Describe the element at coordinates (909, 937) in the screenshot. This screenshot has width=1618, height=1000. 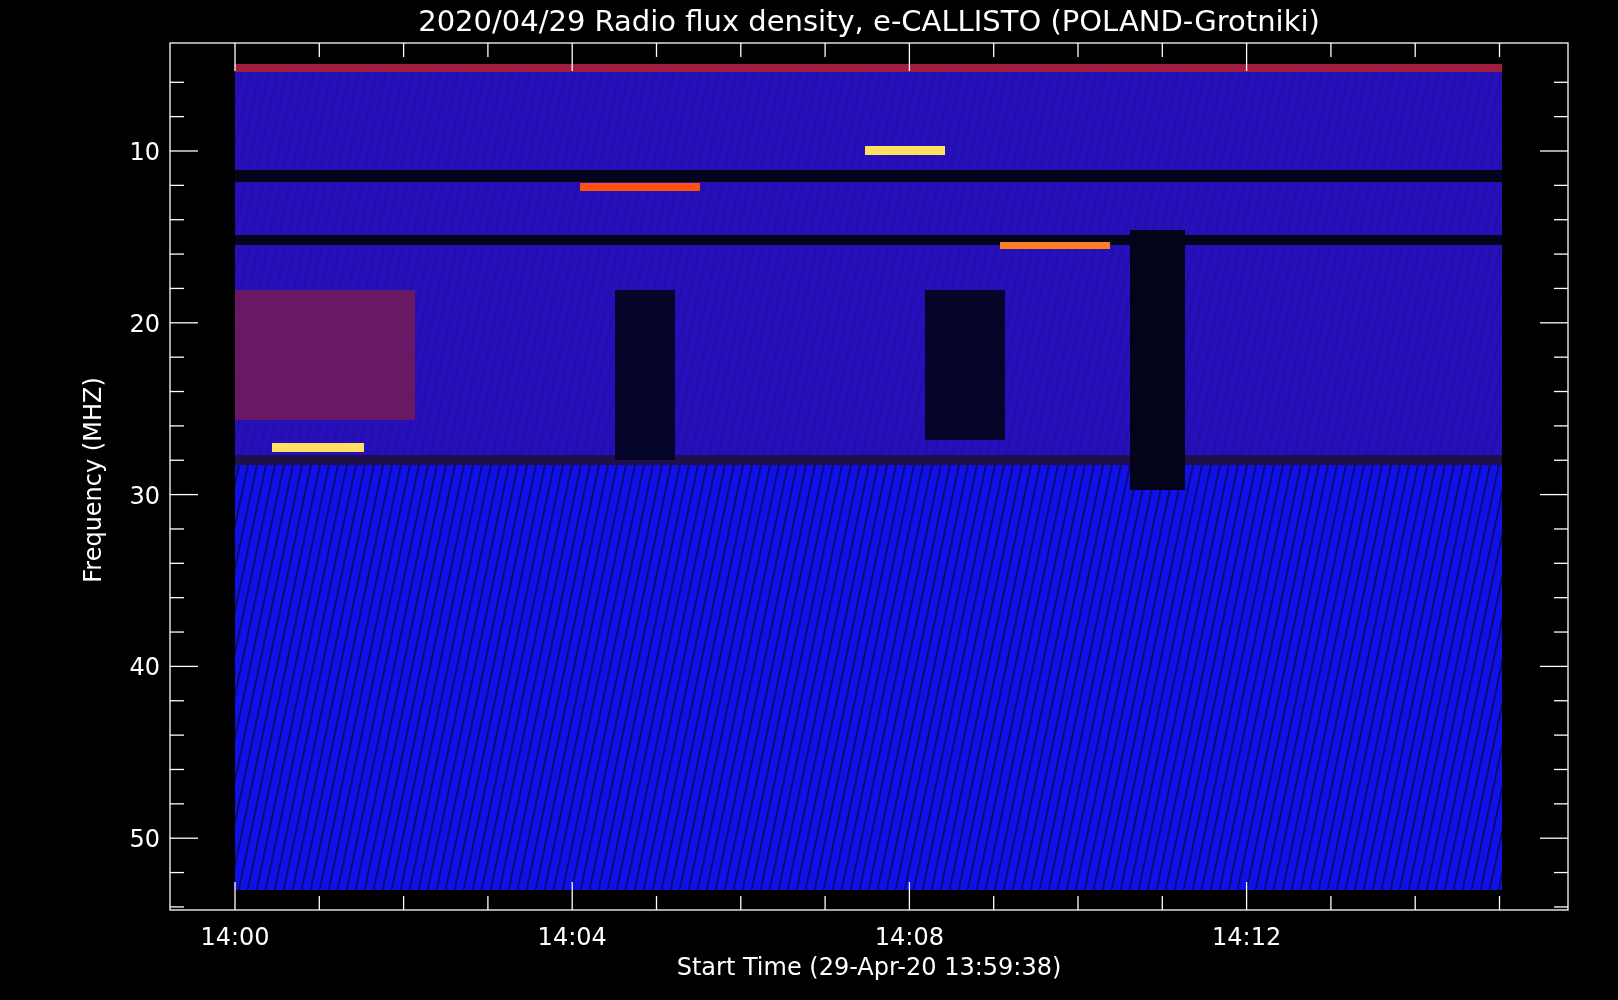
I see `x-tick-label: 14:08` at that location.